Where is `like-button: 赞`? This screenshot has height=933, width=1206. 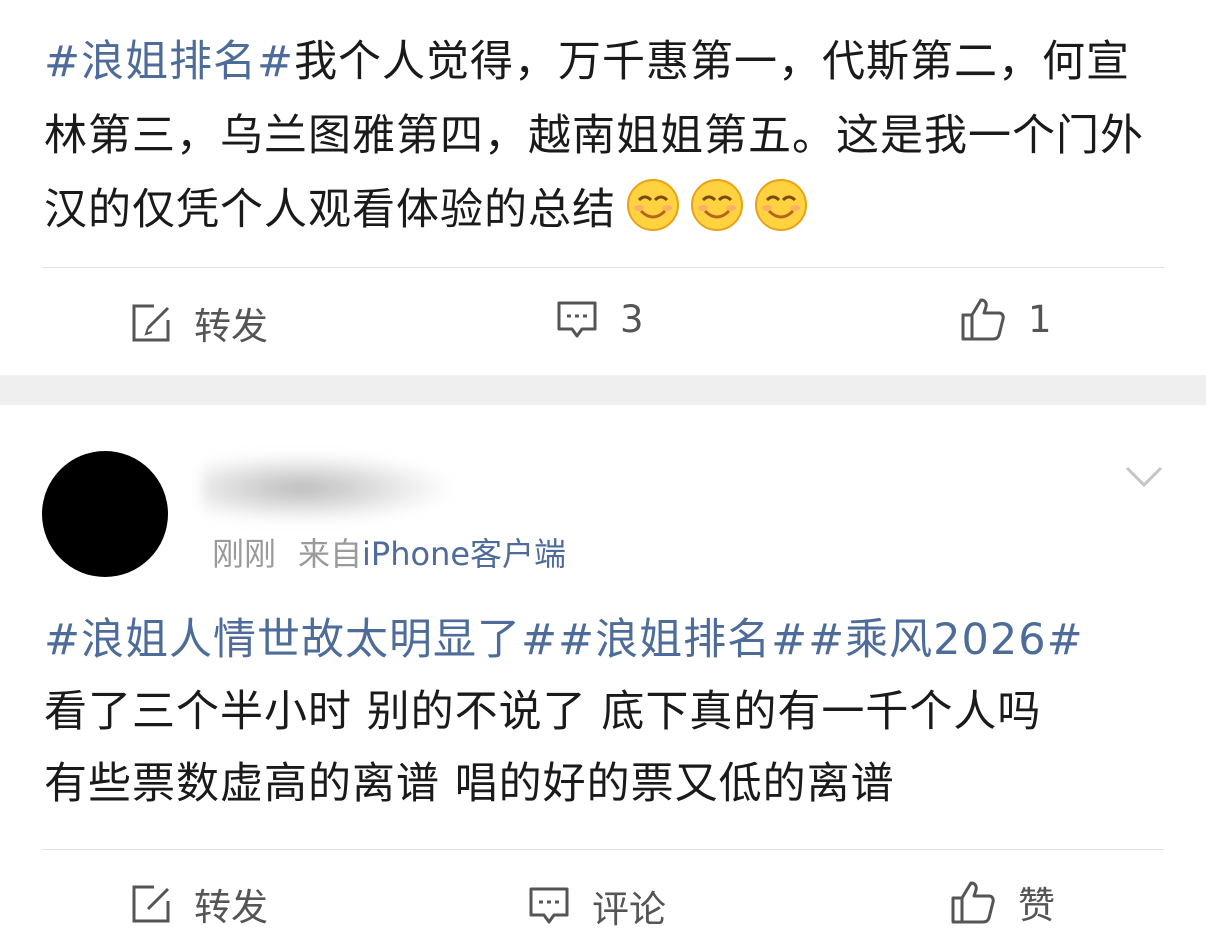 like-button: 赞 is located at coordinates (1002, 902).